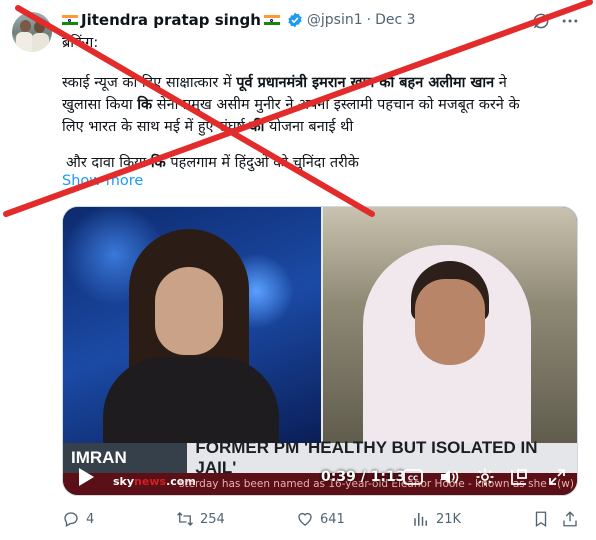 The height and width of the screenshot is (540, 596). What do you see at coordinates (212, 519) in the screenshot?
I see `repost-count: 254` at bounding box center [212, 519].